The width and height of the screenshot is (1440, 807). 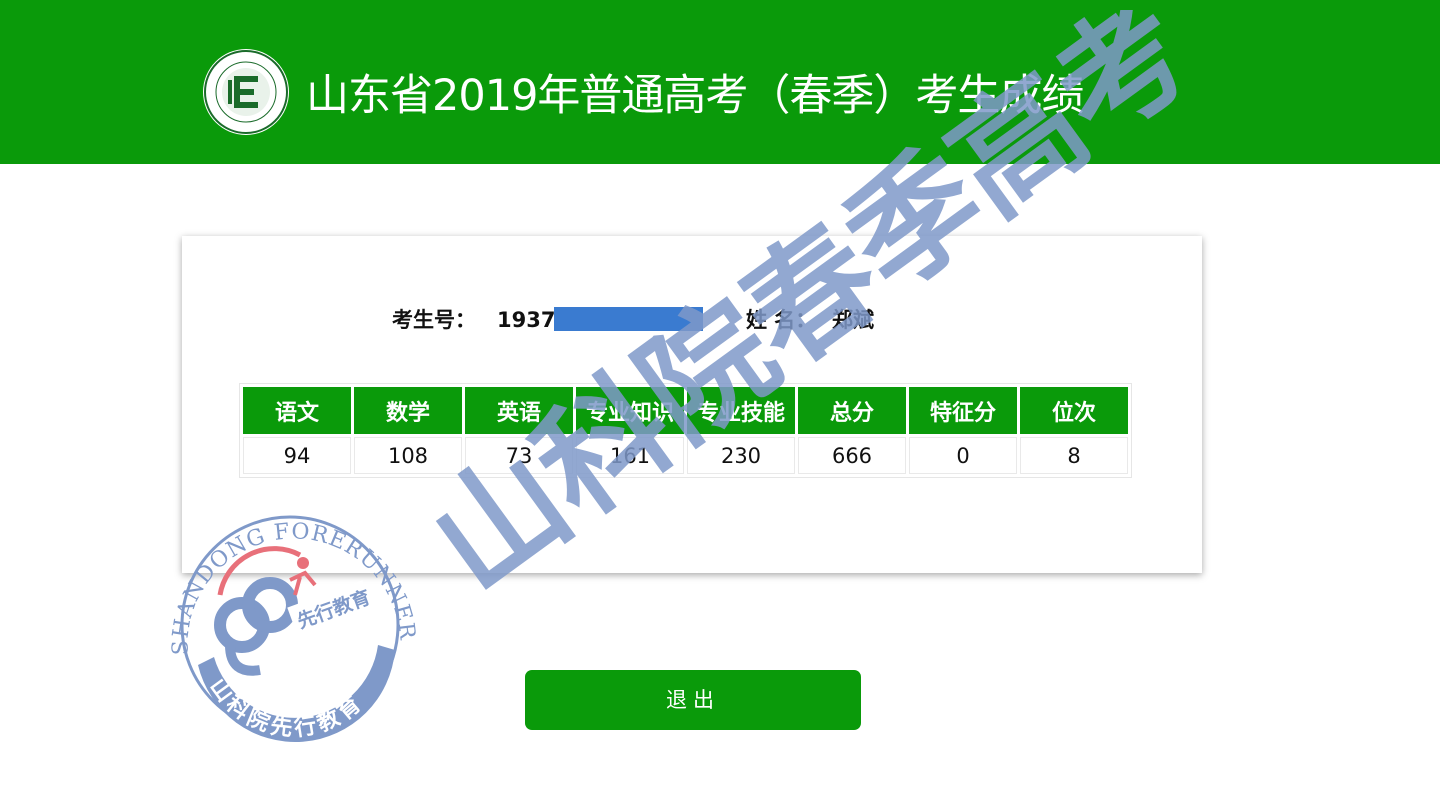 What do you see at coordinates (963, 455) in the screenshot?
I see `score-feature: 0` at bounding box center [963, 455].